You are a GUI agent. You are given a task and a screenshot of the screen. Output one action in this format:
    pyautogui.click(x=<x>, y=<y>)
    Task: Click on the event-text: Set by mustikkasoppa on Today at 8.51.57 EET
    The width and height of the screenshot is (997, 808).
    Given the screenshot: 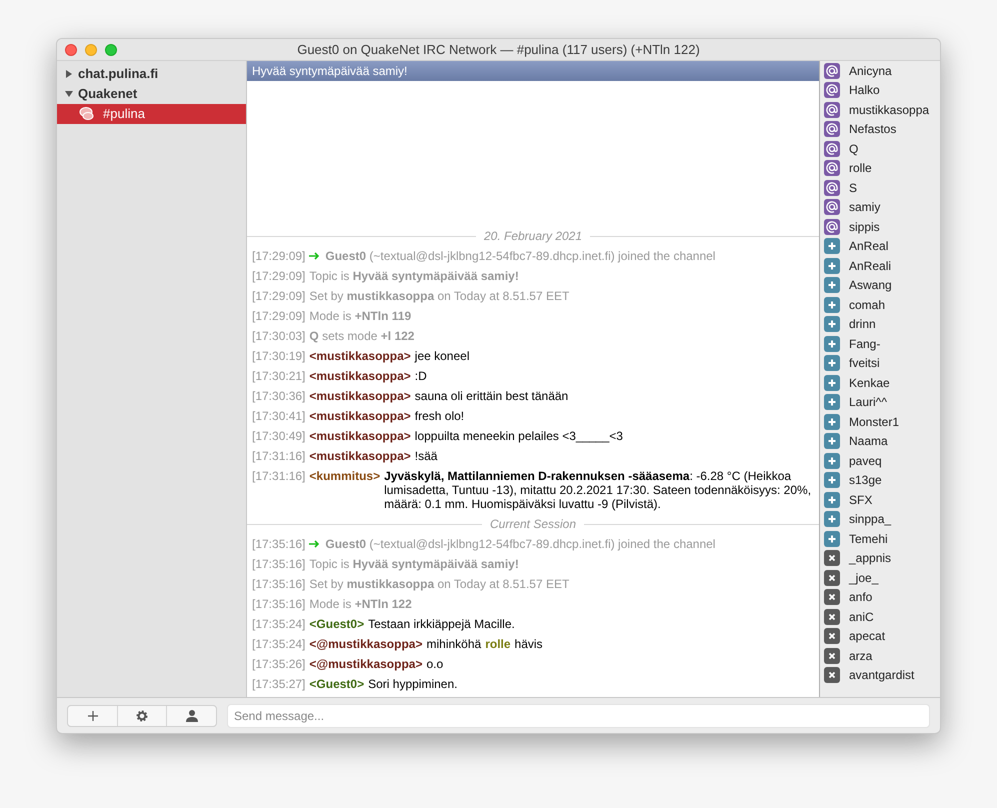 What is the action you would take?
    pyautogui.click(x=439, y=296)
    